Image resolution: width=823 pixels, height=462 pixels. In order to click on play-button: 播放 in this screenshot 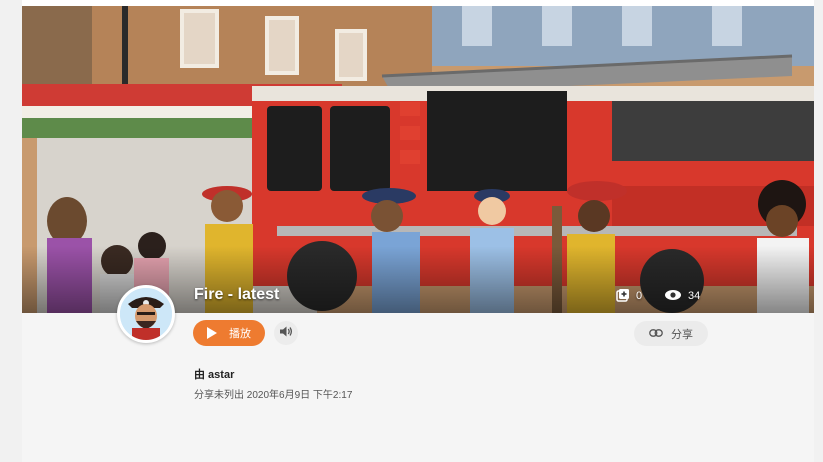, I will do `click(229, 333)`.